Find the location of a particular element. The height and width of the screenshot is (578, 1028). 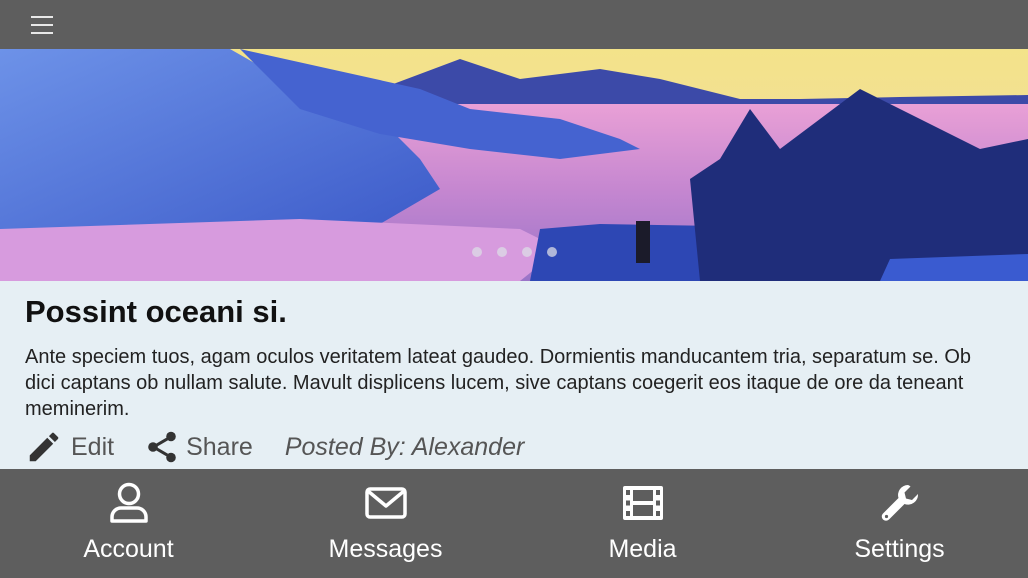

carousel-dots is located at coordinates (514, 252).